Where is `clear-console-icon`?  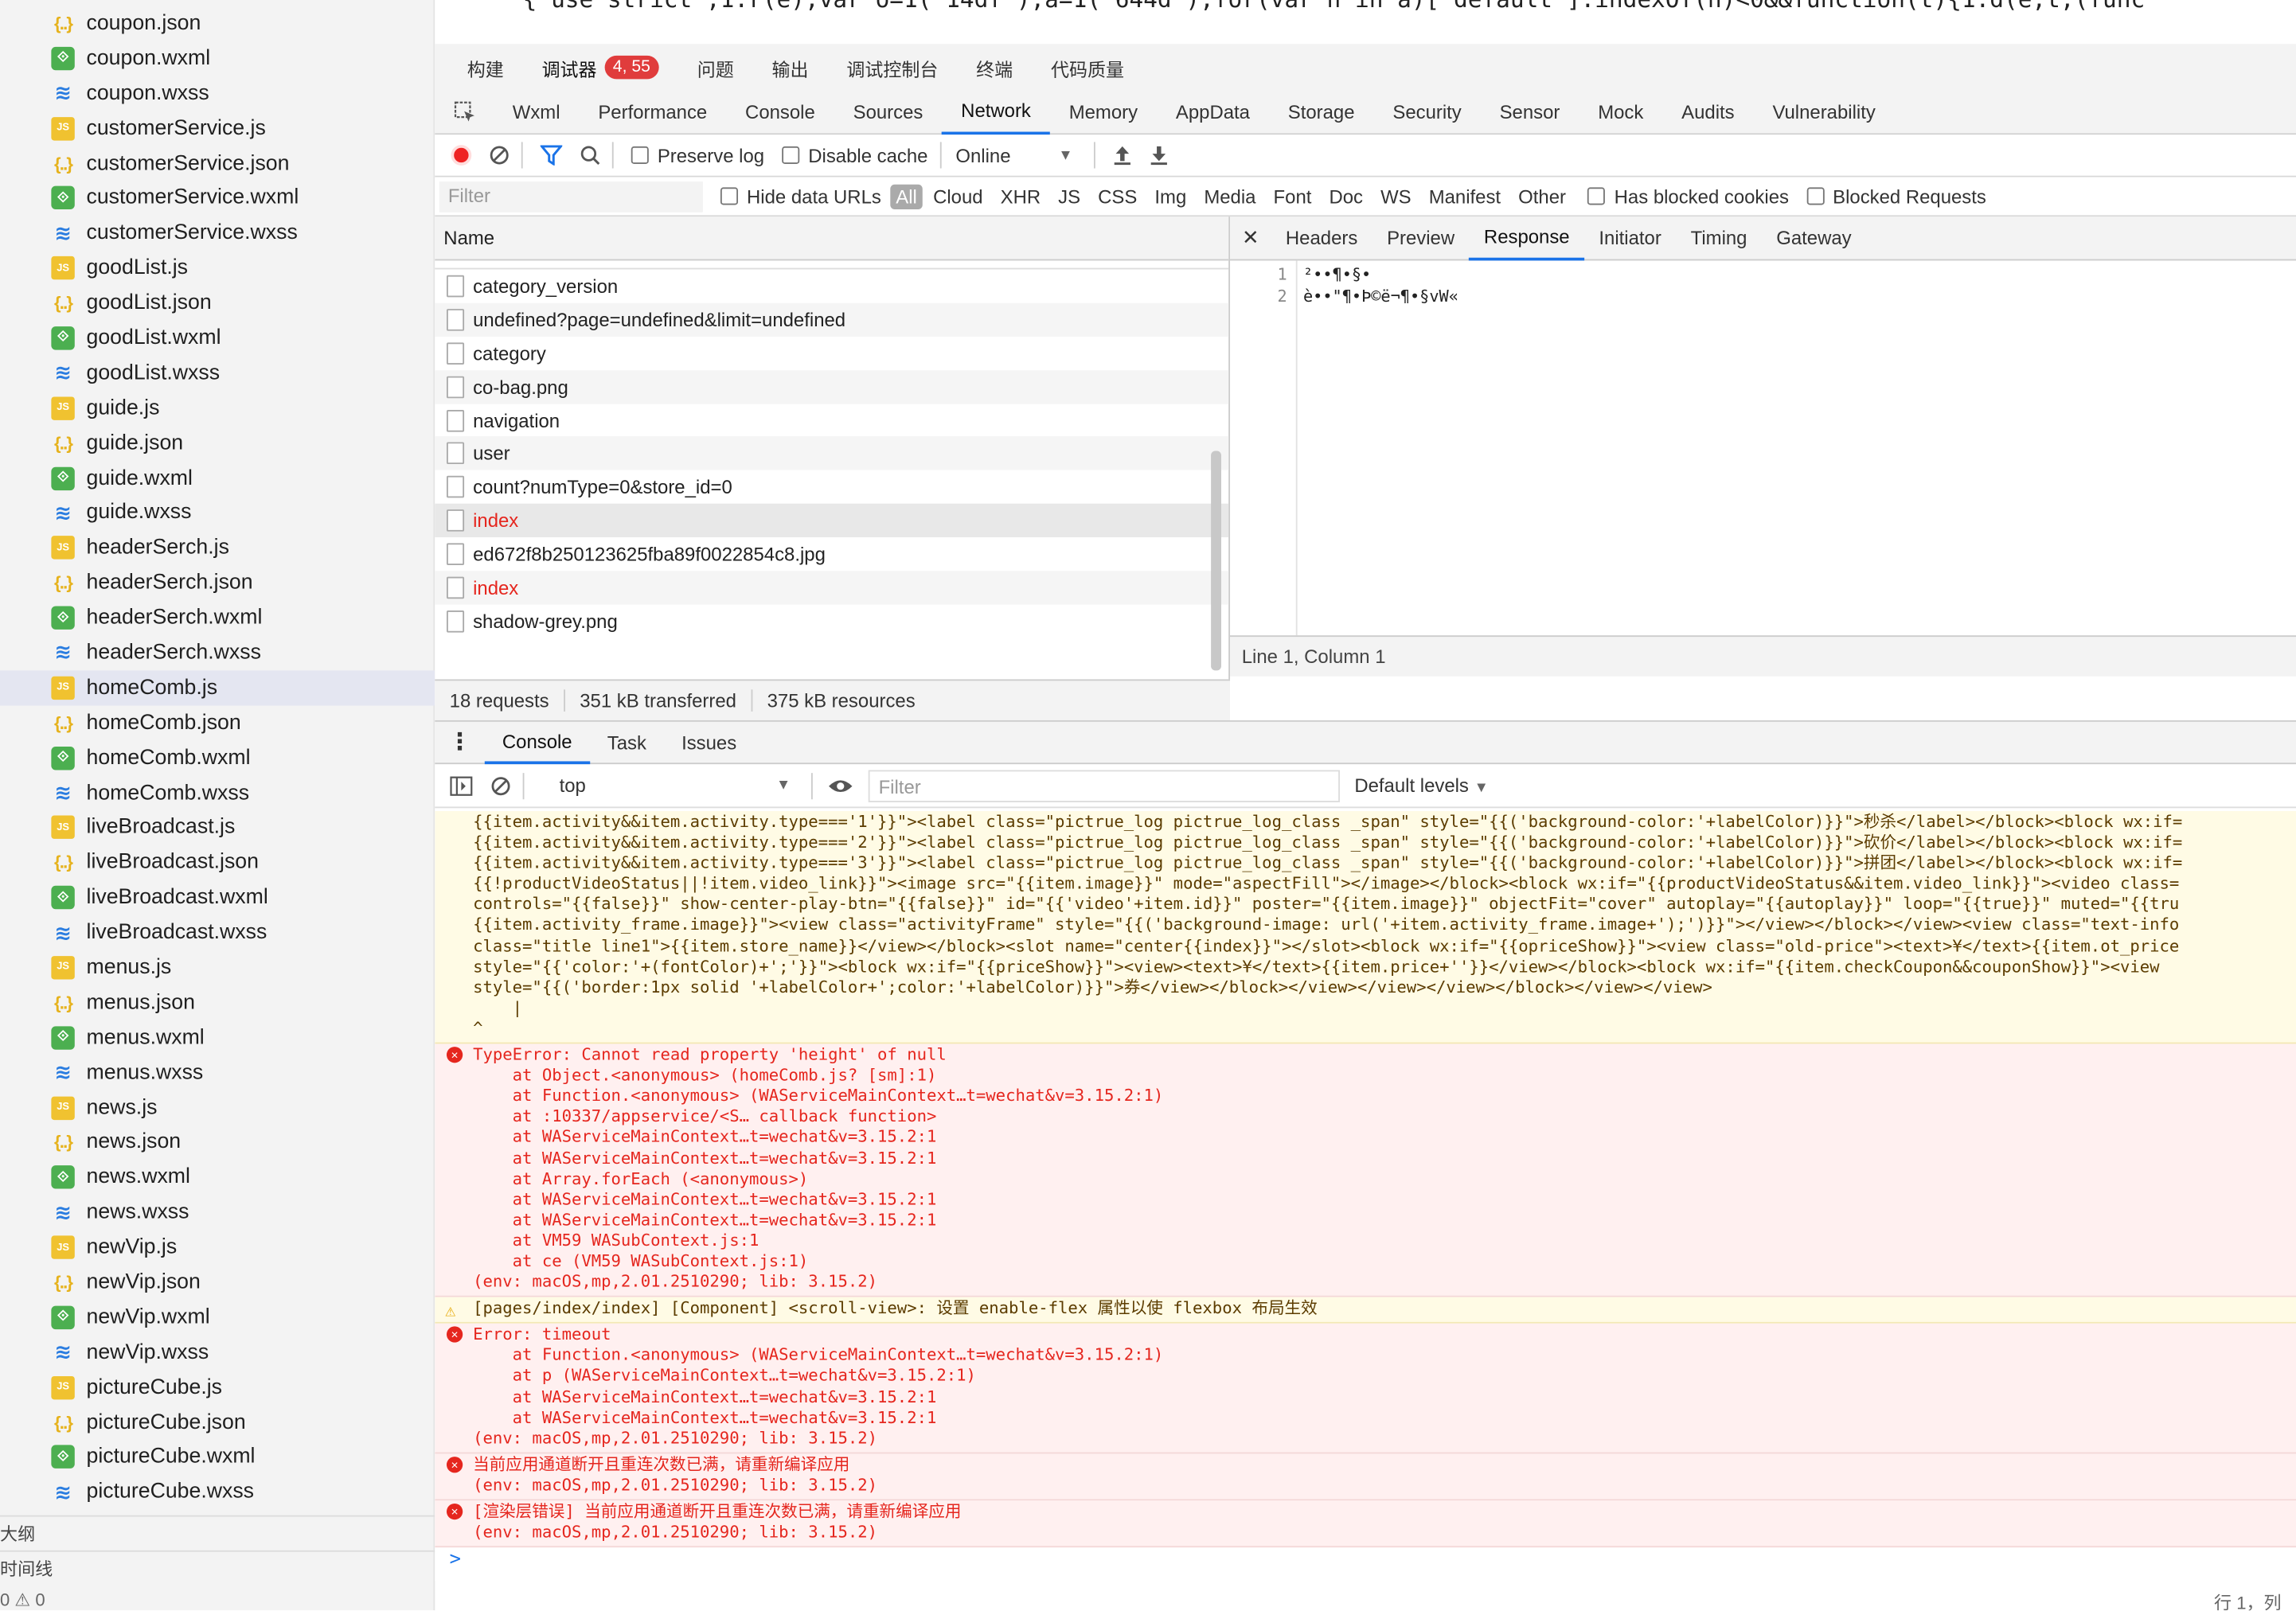
clear-console-icon is located at coordinates (500, 785).